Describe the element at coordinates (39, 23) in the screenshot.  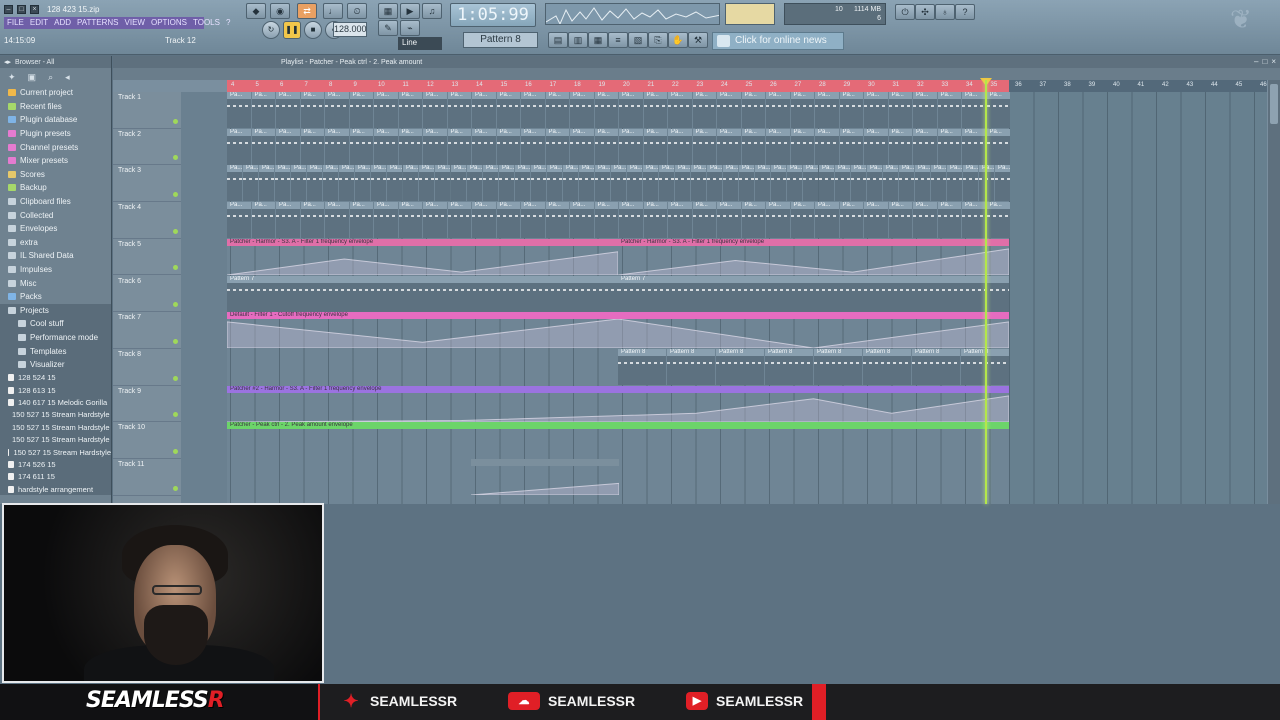
I see `menu-edit: Edit` at that location.